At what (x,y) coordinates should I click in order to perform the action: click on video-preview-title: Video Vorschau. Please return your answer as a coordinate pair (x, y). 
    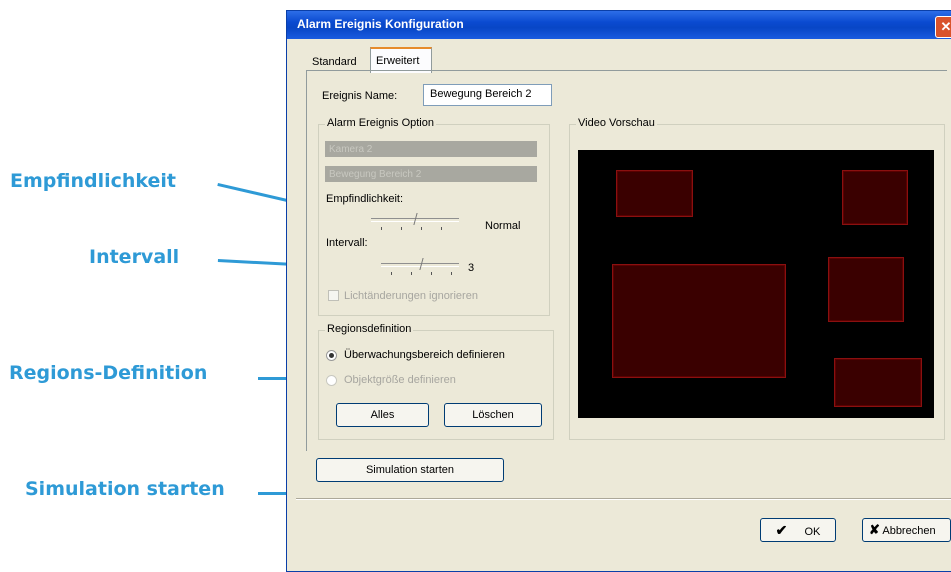
    Looking at the image, I should click on (616, 123).